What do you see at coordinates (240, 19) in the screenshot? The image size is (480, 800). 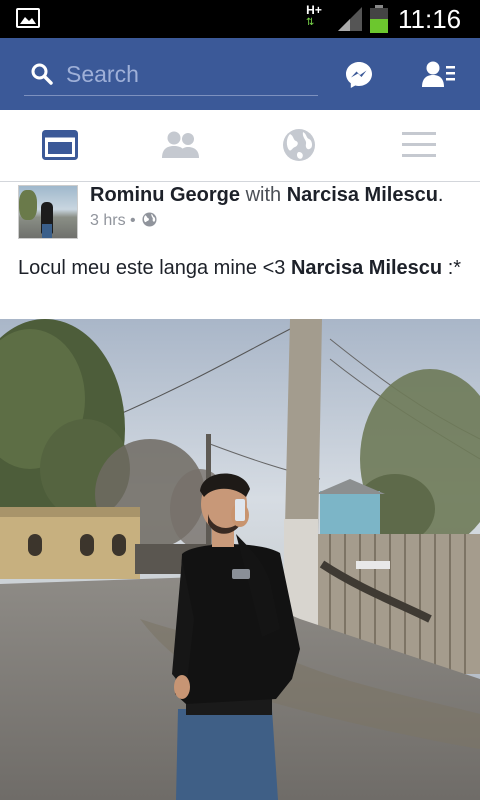 I see `status-bar: H+ ⇅ 11:16` at bounding box center [240, 19].